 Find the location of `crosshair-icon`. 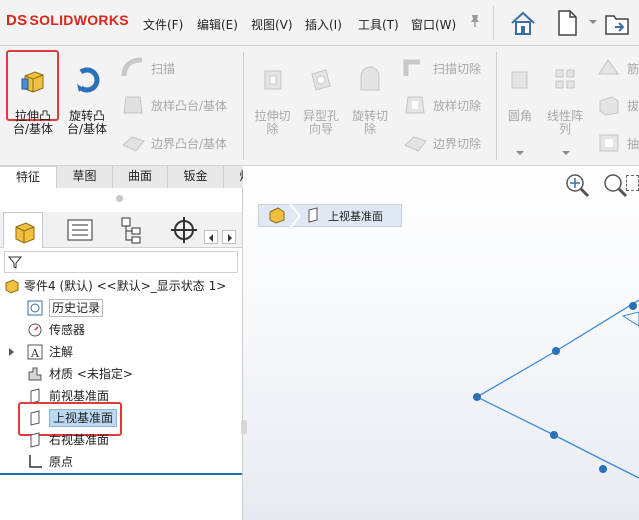

crosshair-icon is located at coordinates (184, 230).